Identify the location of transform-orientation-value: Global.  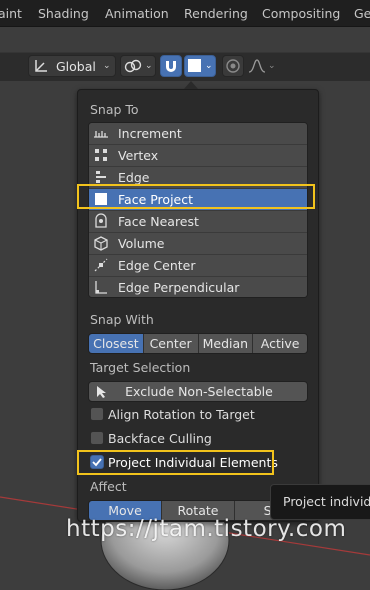
(76, 66).